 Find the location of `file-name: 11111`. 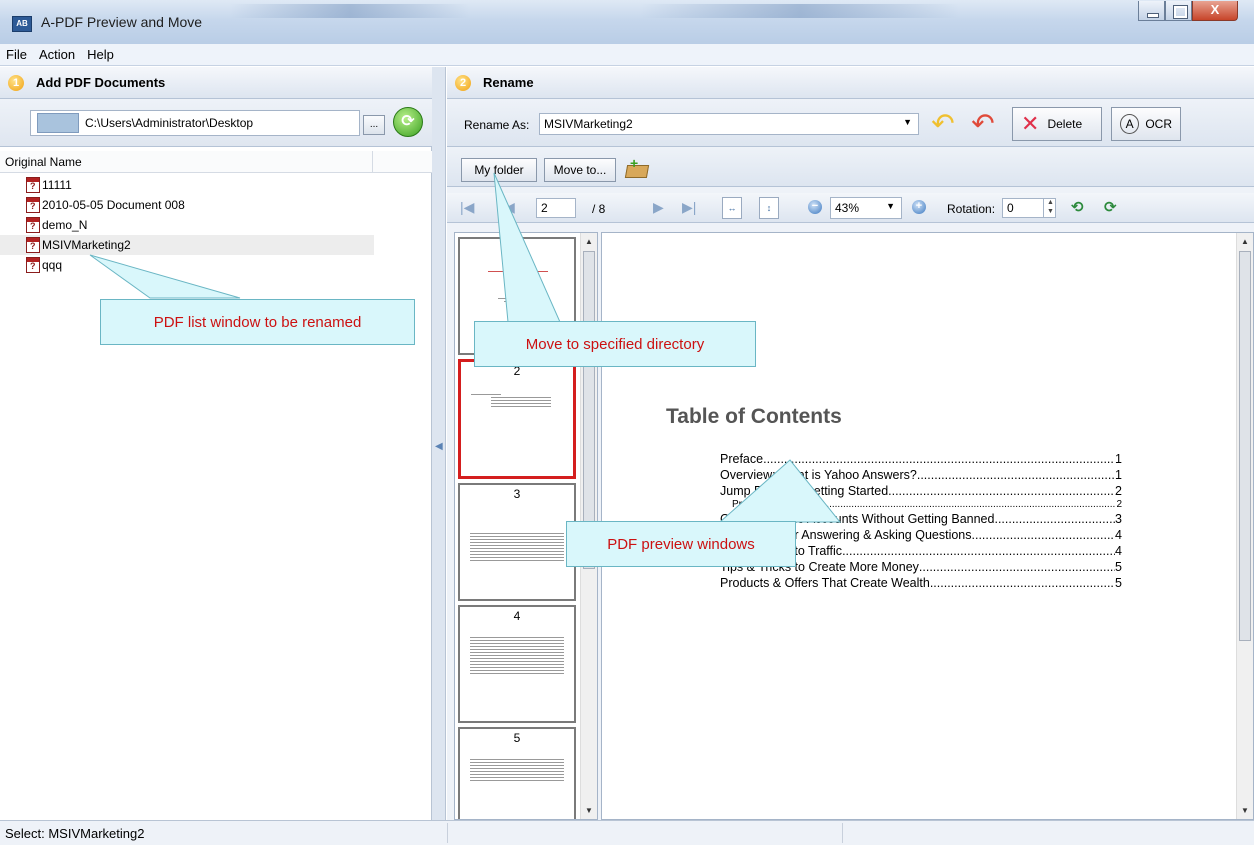

file-name: 11111 is located at coordinates (57, 185).